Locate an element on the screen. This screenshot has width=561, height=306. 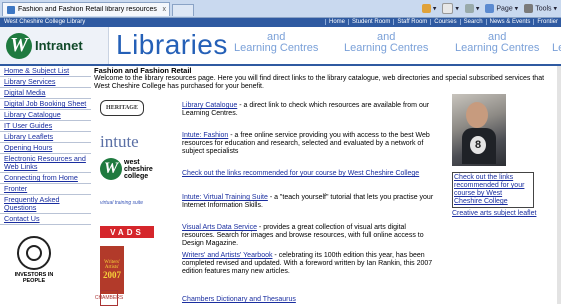
intranet-logo: W Intranet is located at coordinates (54, 45).